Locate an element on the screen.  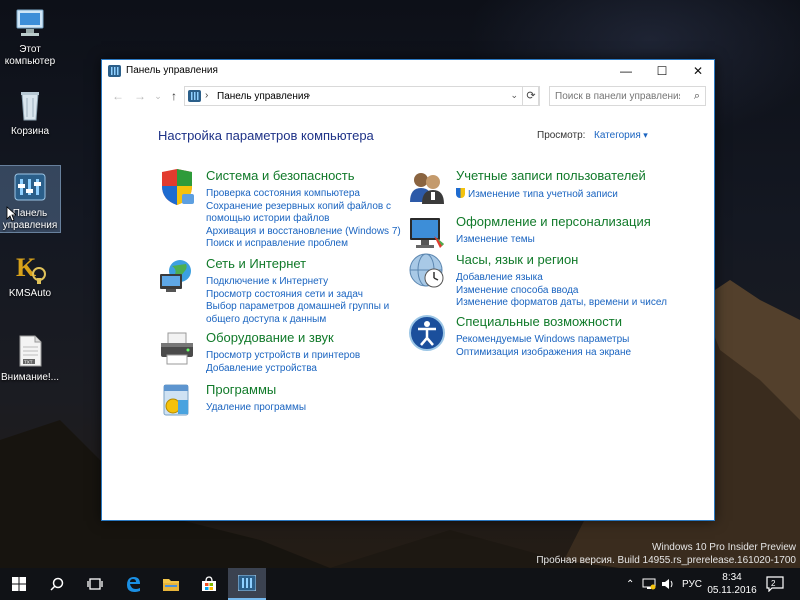
recycle-bin-icon is located at coordinates (30, 105).